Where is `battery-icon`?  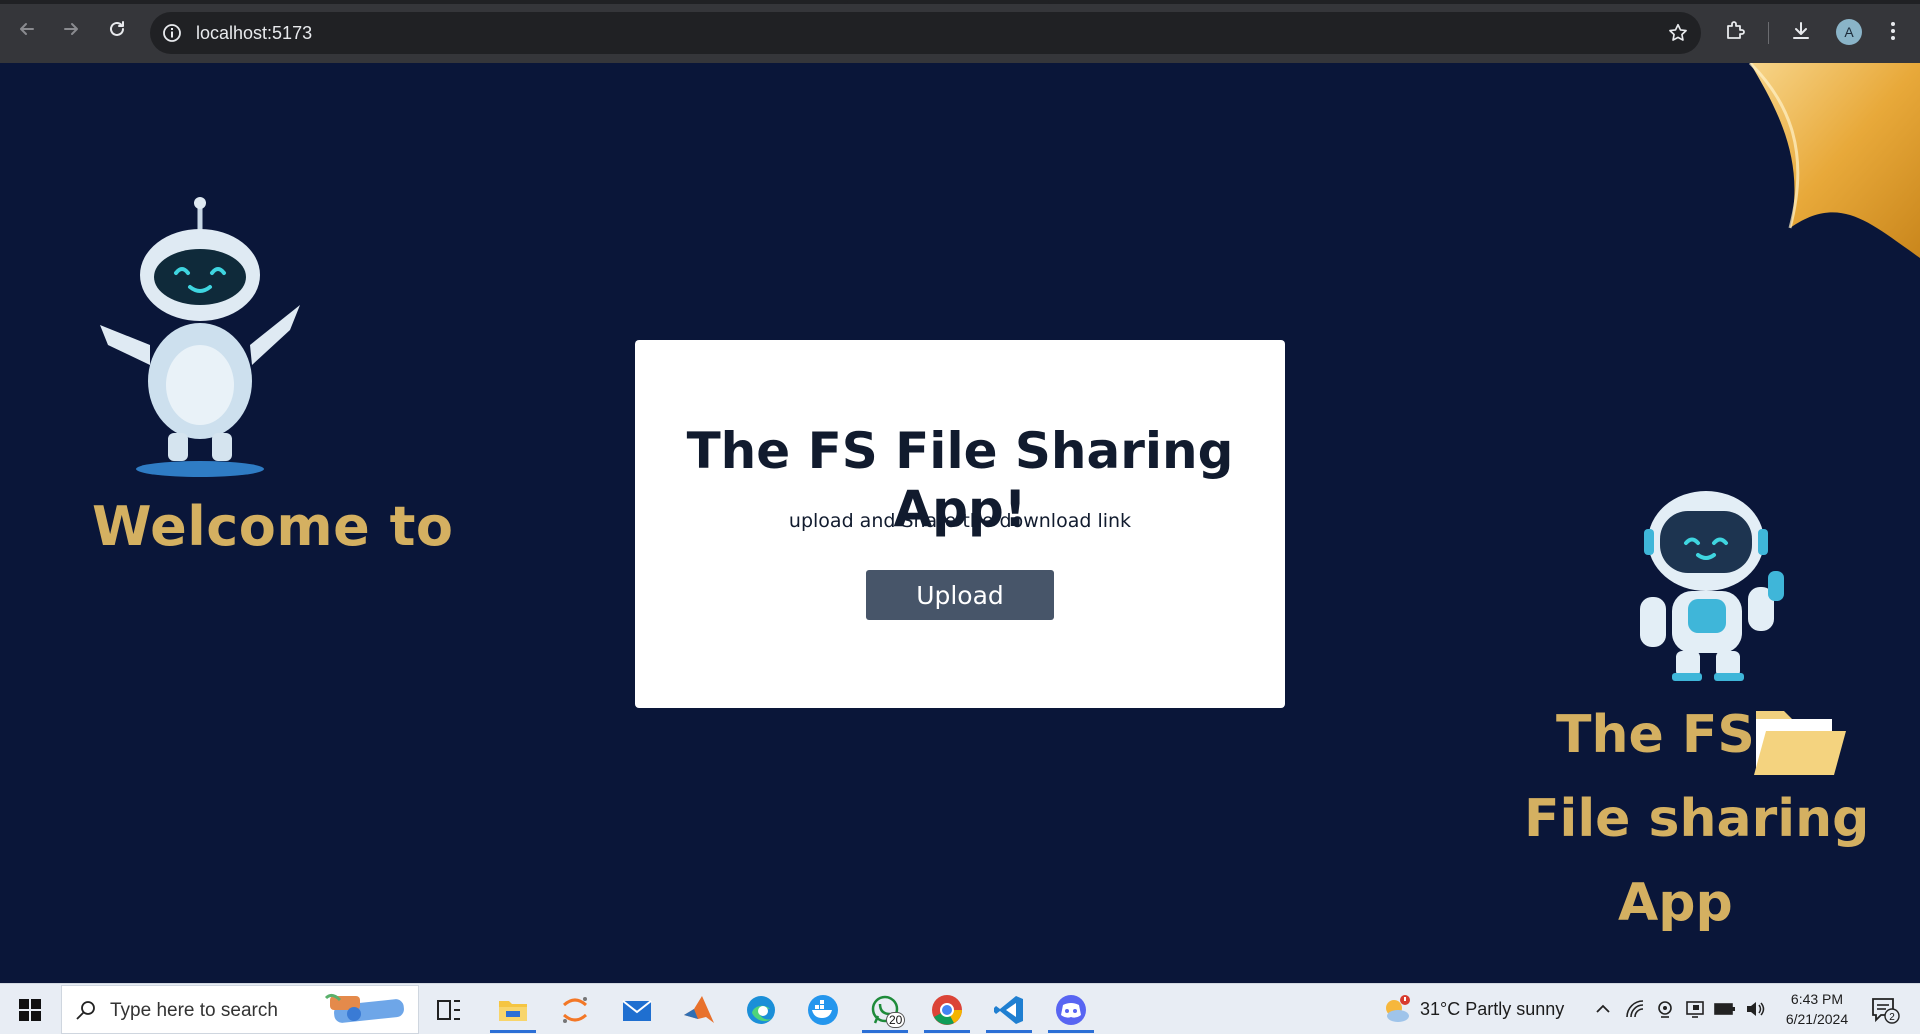
battery-icon is located at coordinates (1724, 1009).